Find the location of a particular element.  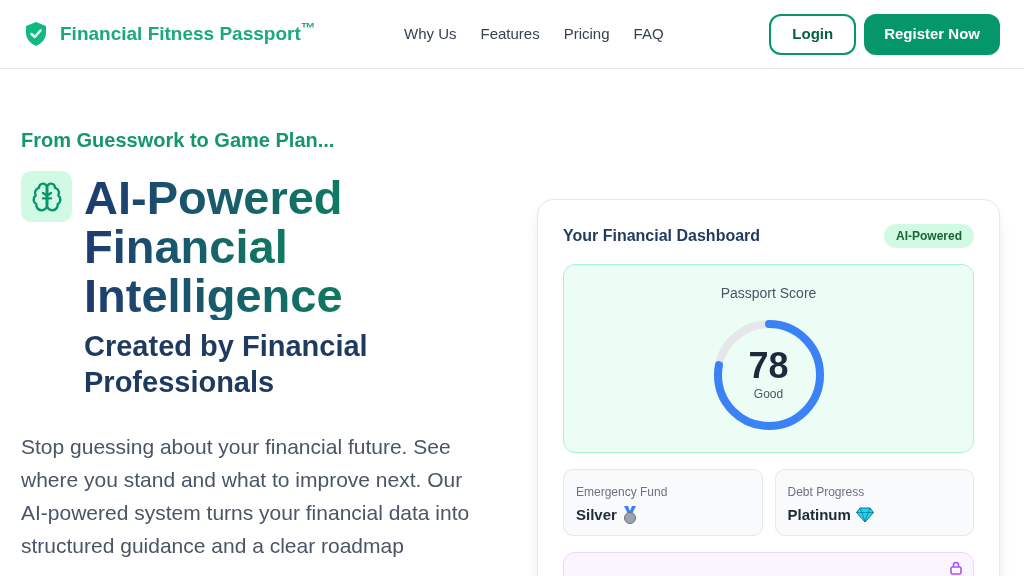

metric-value: Platinum is located at coordinates (819, 515).